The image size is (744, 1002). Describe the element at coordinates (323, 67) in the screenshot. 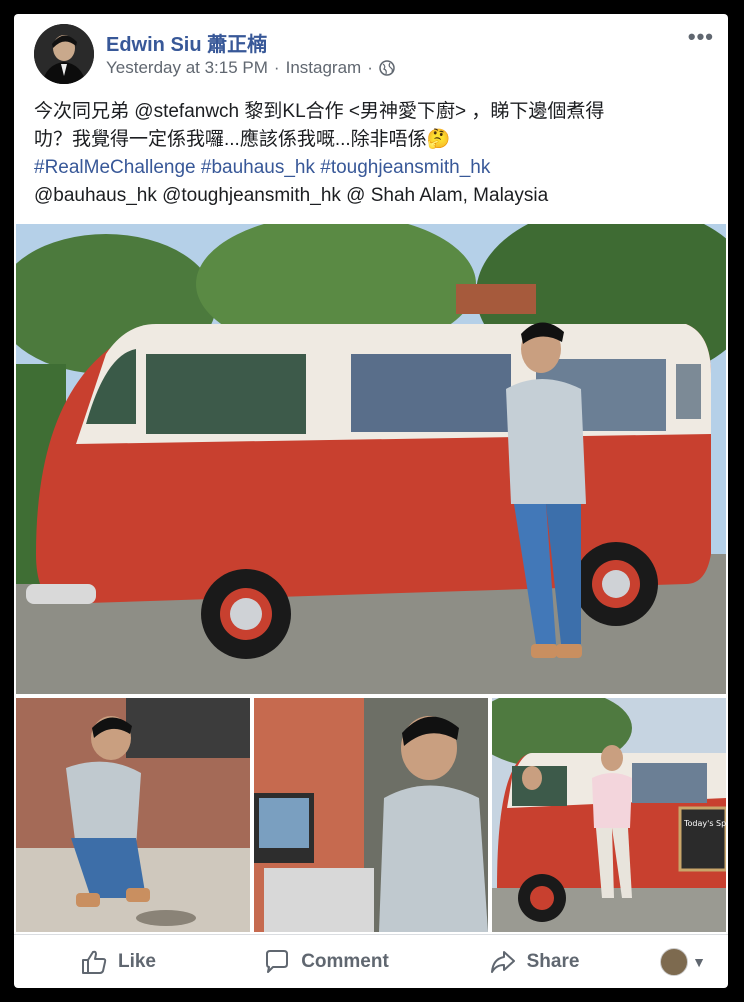

I see `post-source: Instagram` at that location.